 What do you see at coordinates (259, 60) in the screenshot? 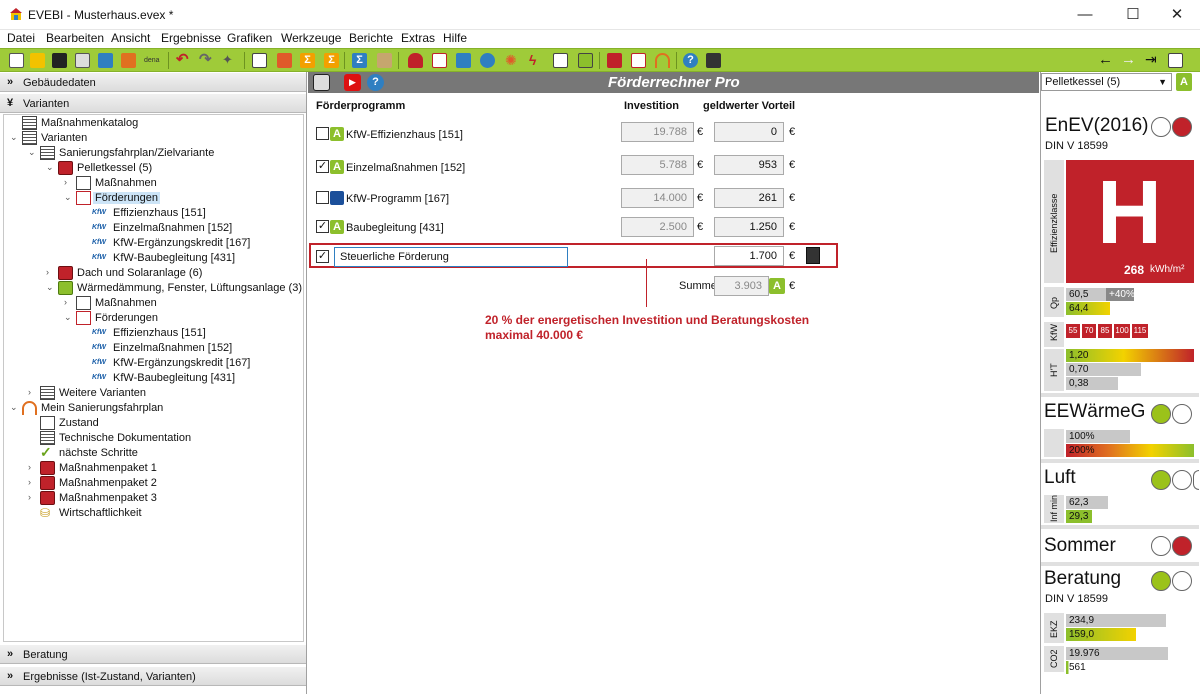
I see `document-icon` at bounding box center [259, 60].